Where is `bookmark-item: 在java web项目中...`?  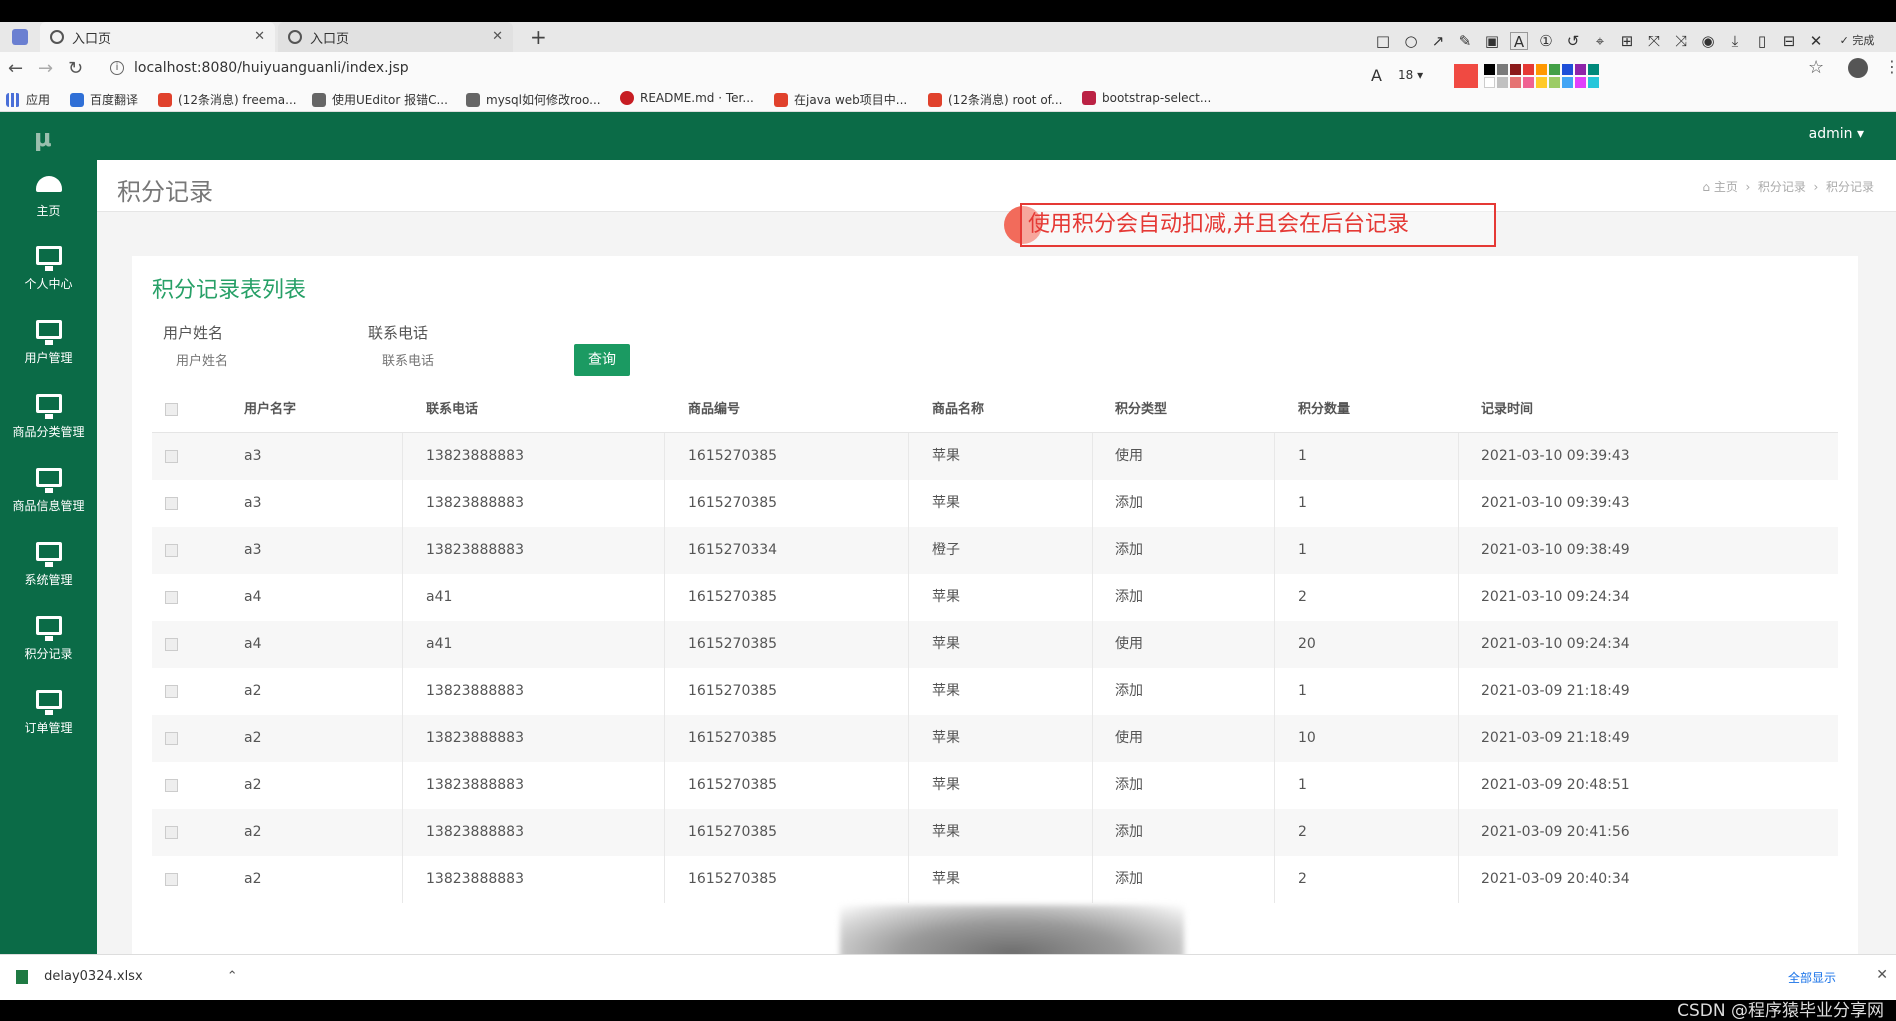
bookmark-item: 在java web项目中... is located at coordinates (840, 99).